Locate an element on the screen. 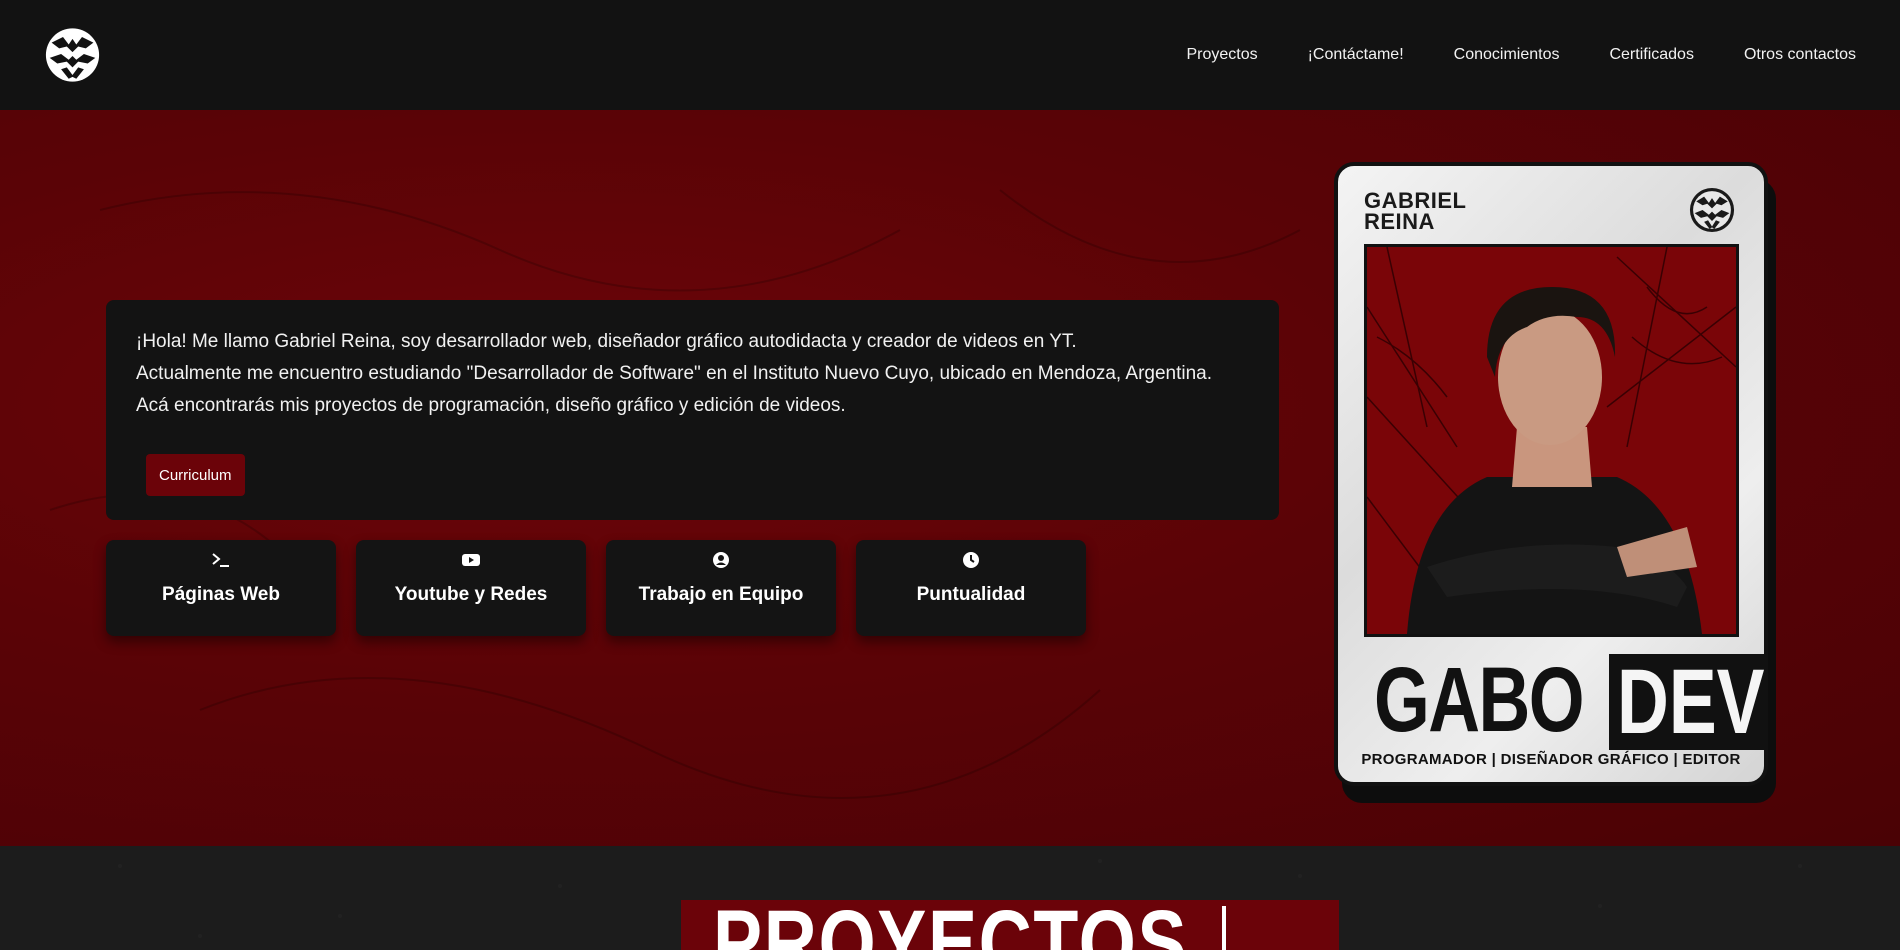  youtube-icon is located at coordinates (471, 560).